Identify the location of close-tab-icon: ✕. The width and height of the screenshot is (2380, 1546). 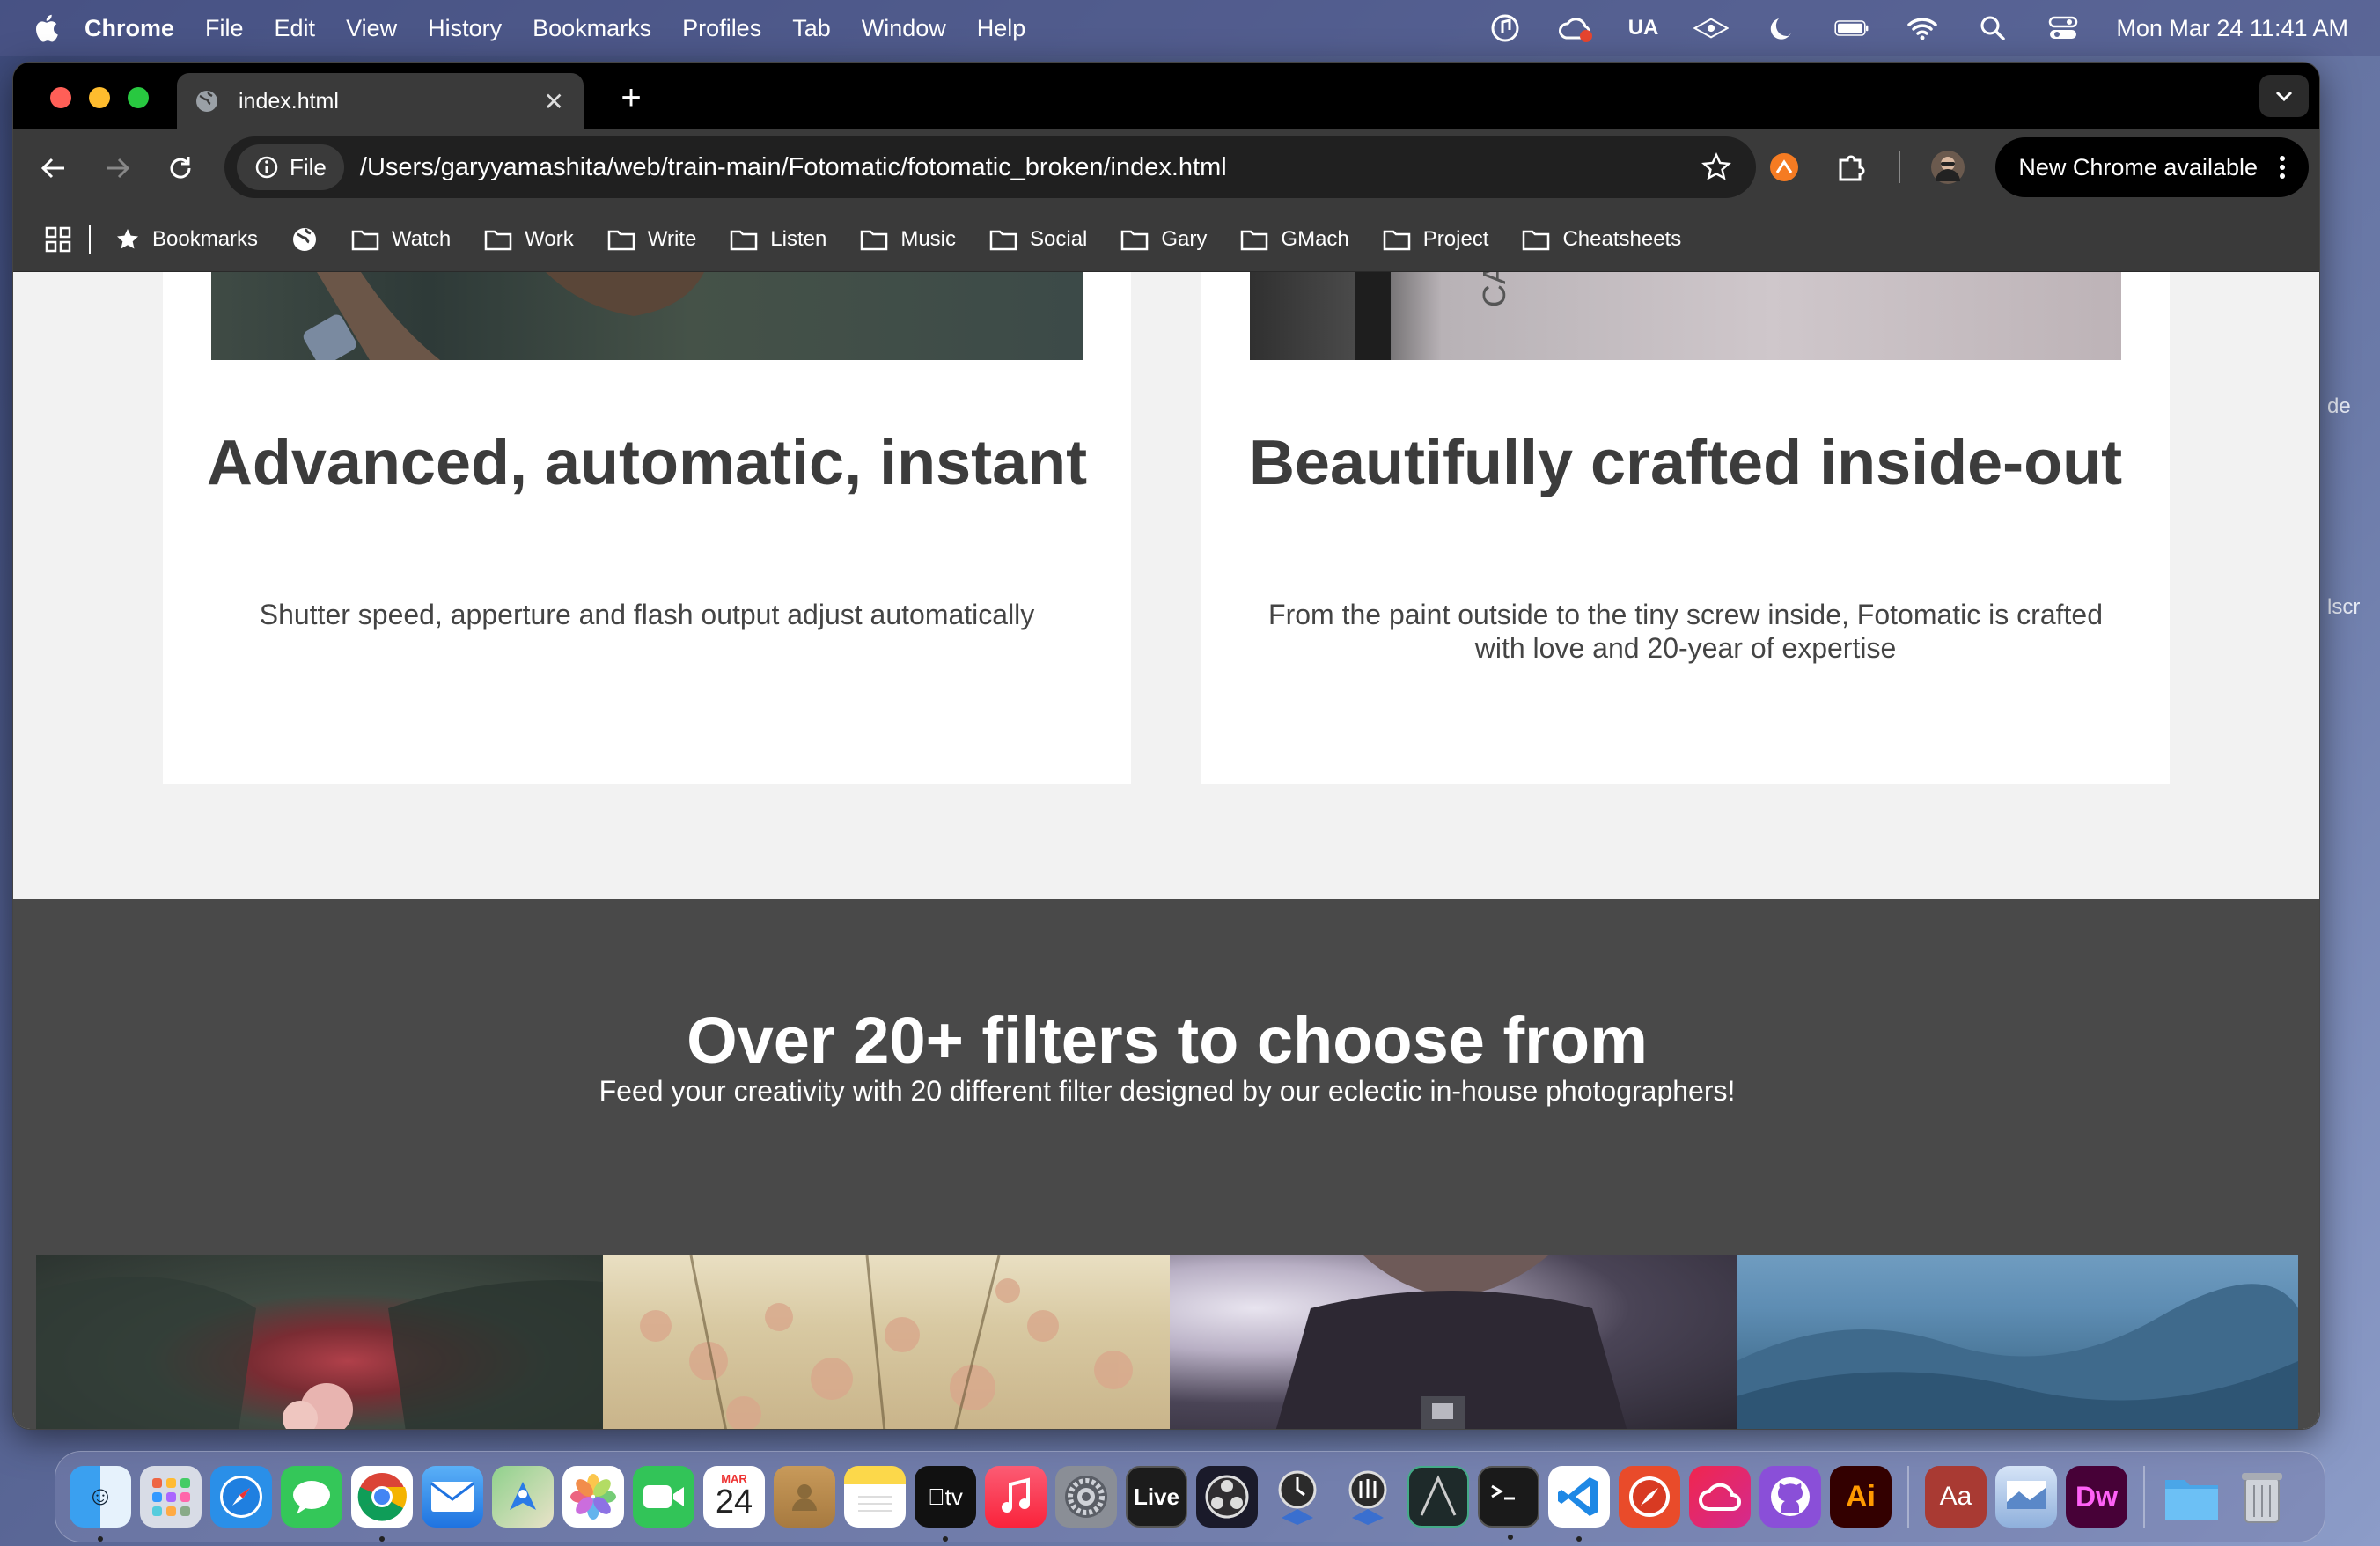
(554, 101).